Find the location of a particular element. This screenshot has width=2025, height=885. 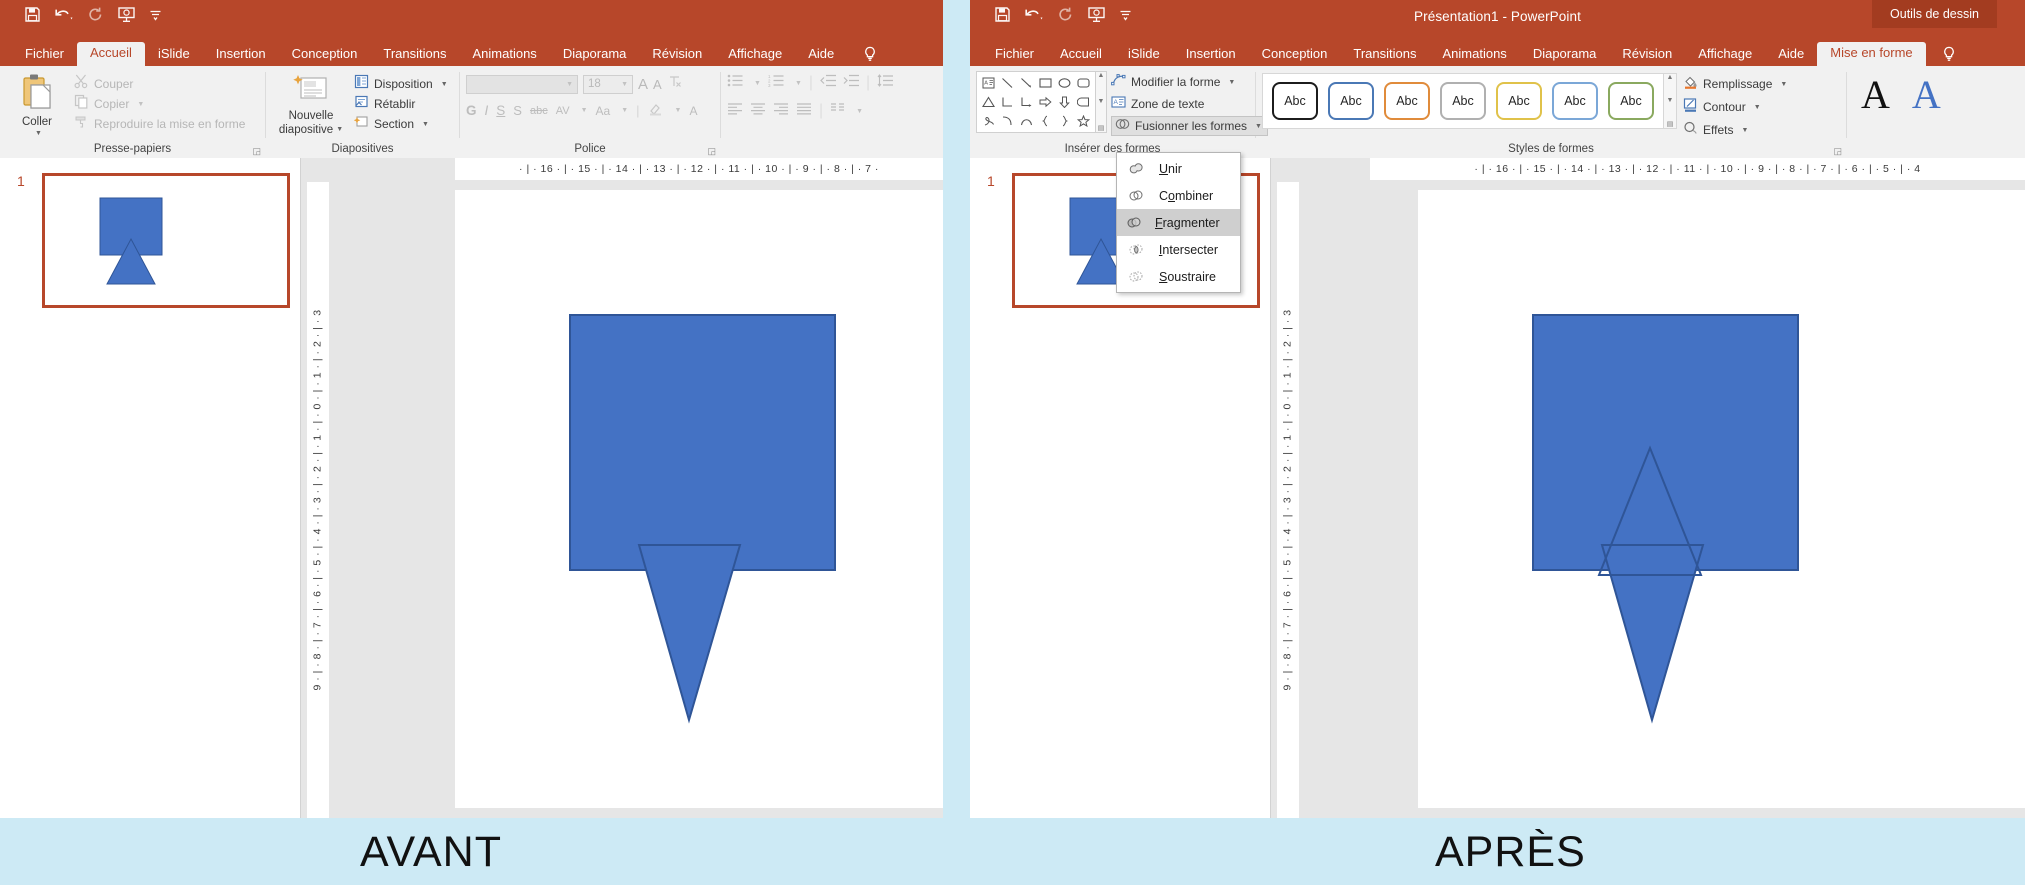

shape-style-preset-3: Abc is located at coordinates (1407, 101).